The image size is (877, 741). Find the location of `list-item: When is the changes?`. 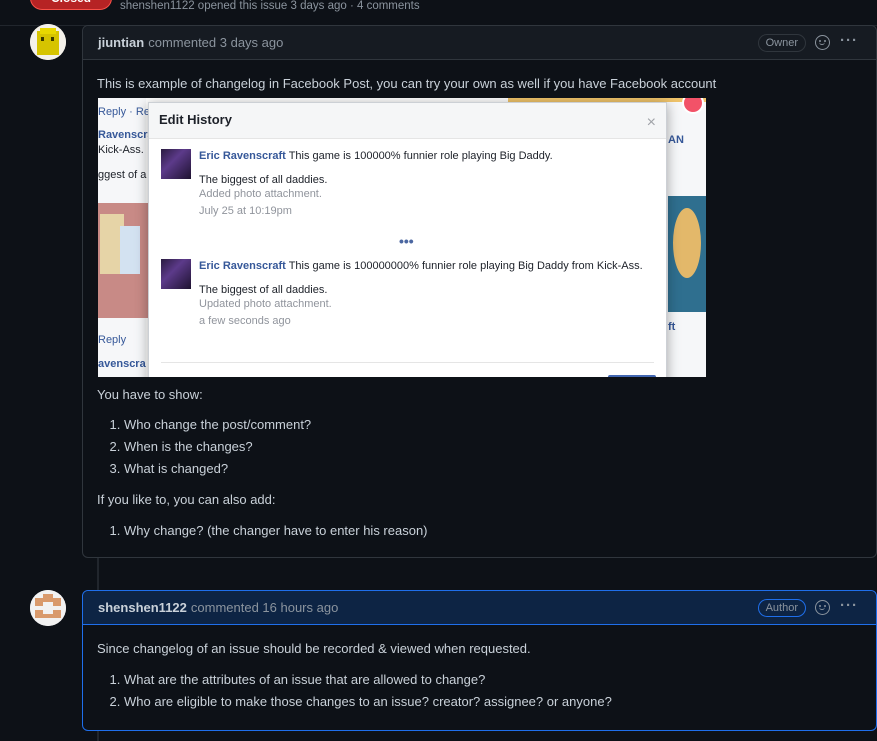

list-item: When is the changes? is located at coordinates (493, 447).